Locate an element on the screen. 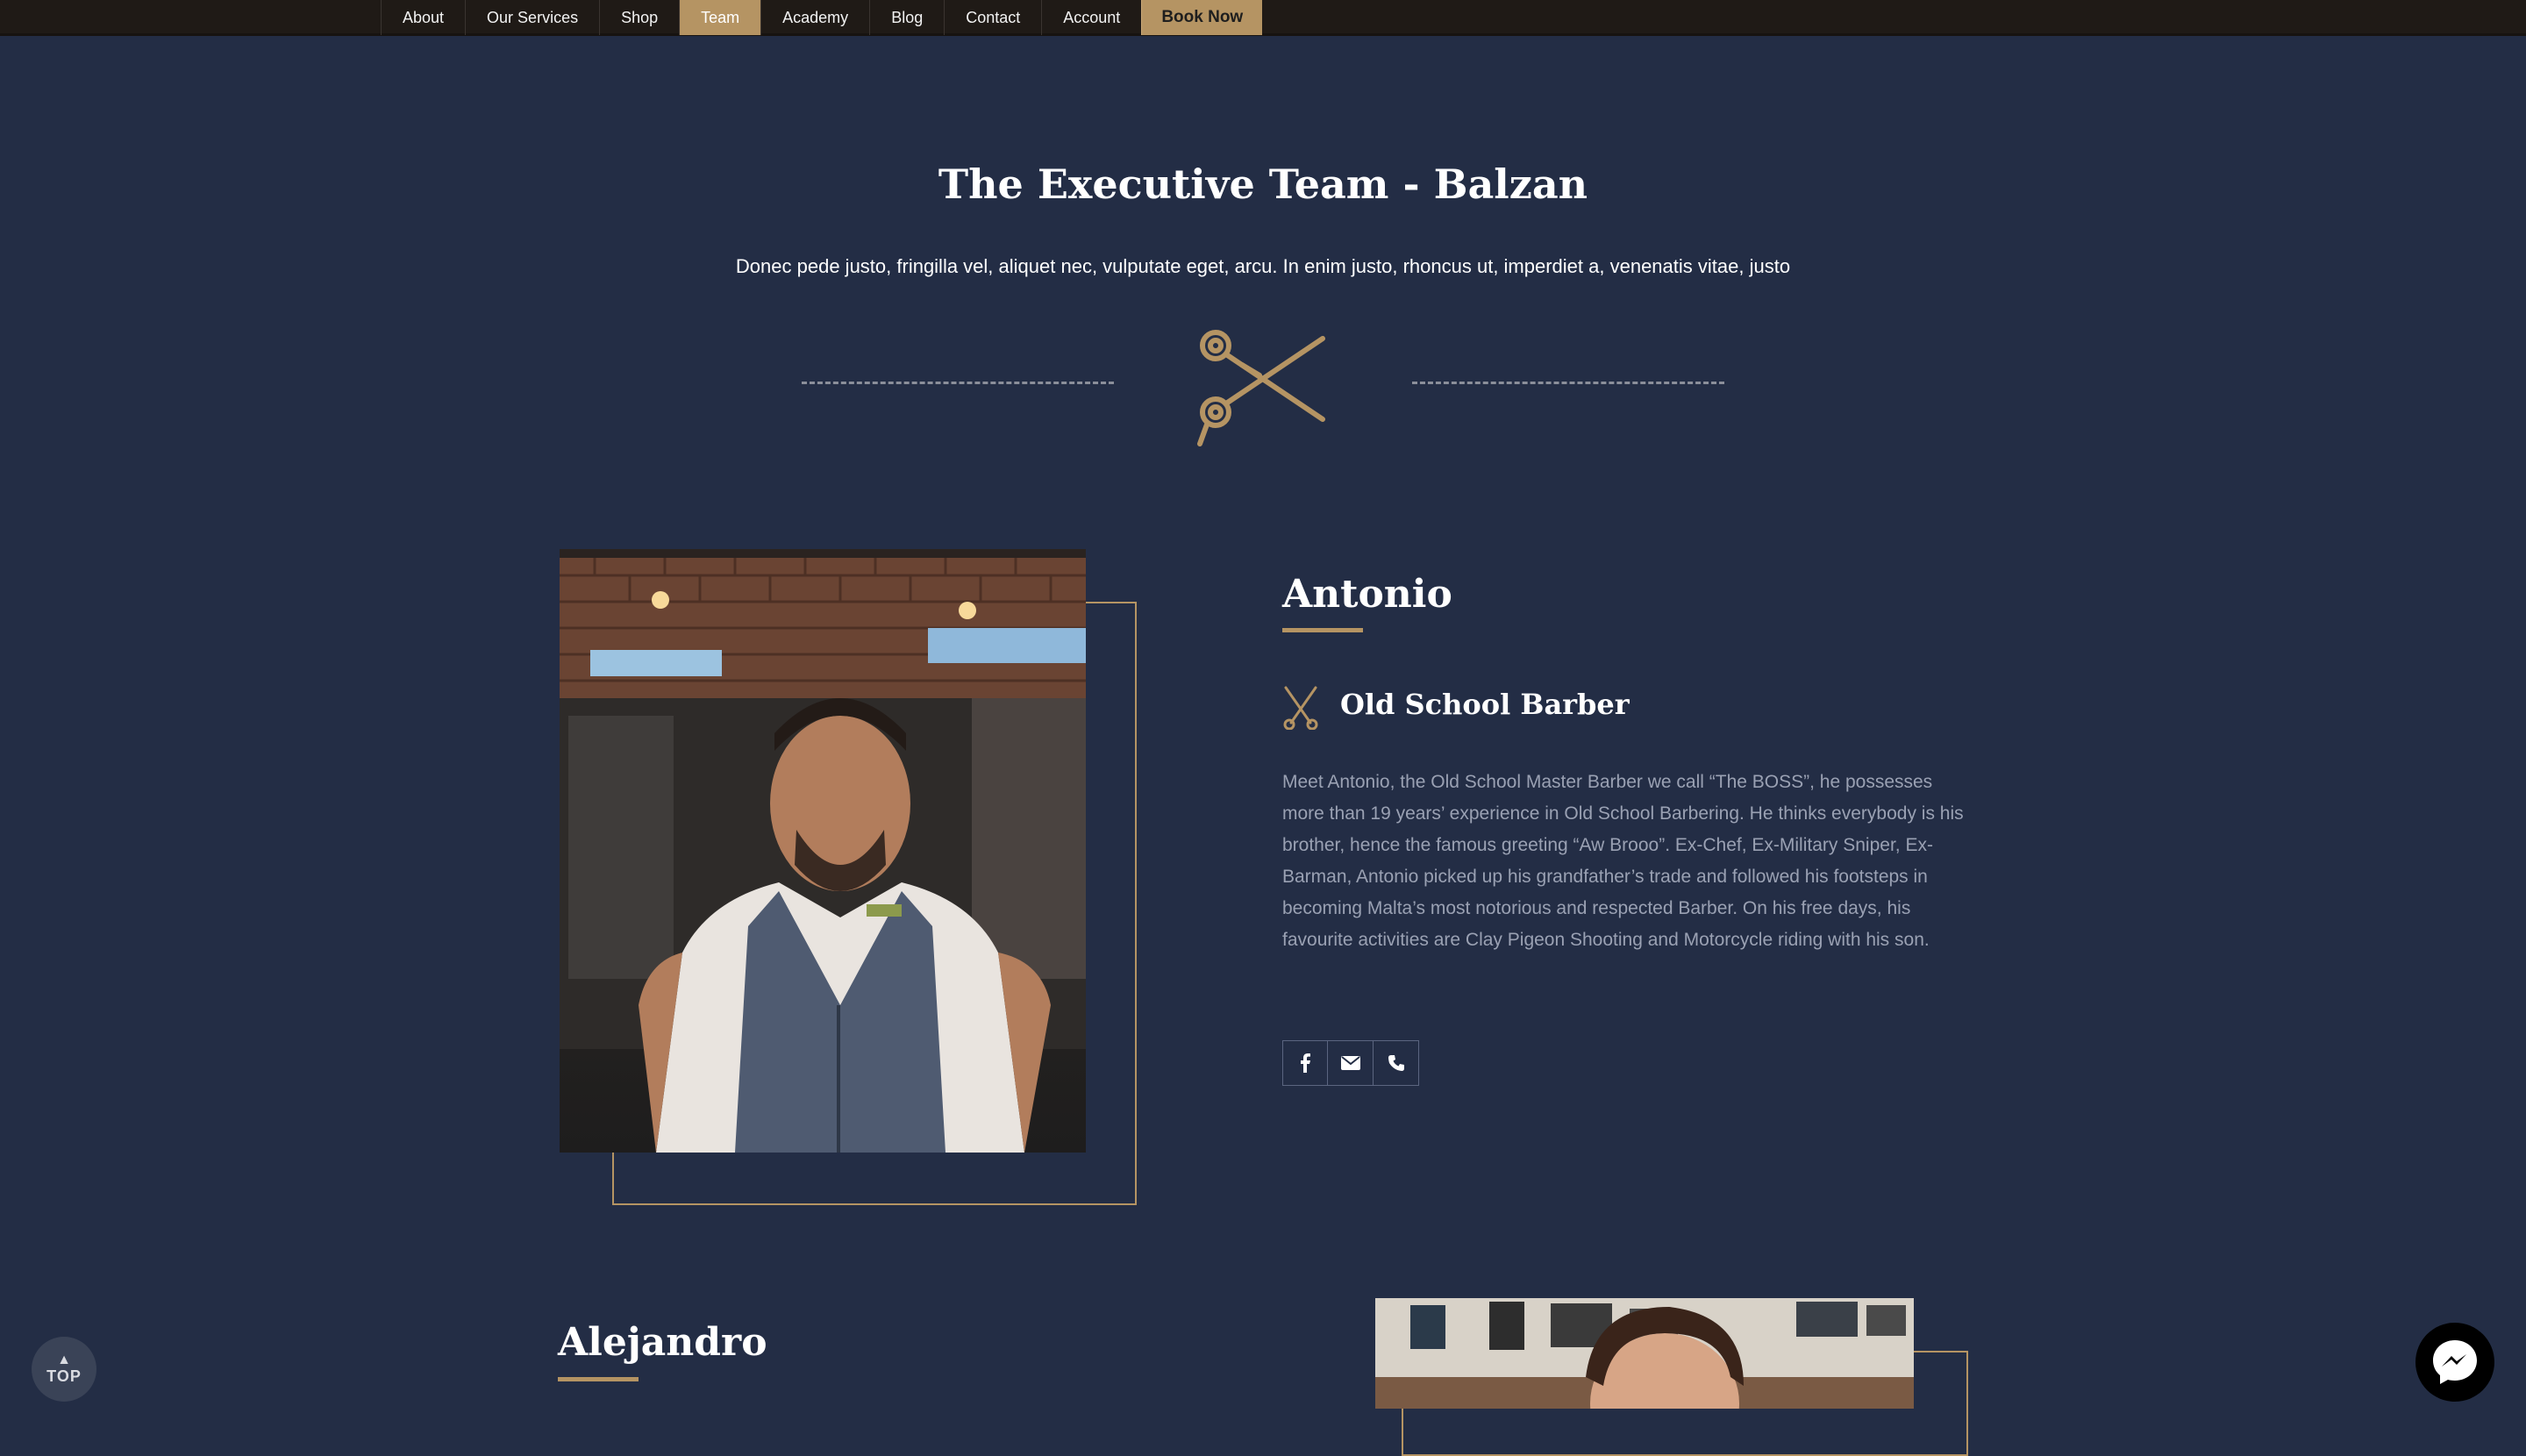 This screenshot has height=1456, width=2526. nav-team: Team is located at coordinates (720, 17).